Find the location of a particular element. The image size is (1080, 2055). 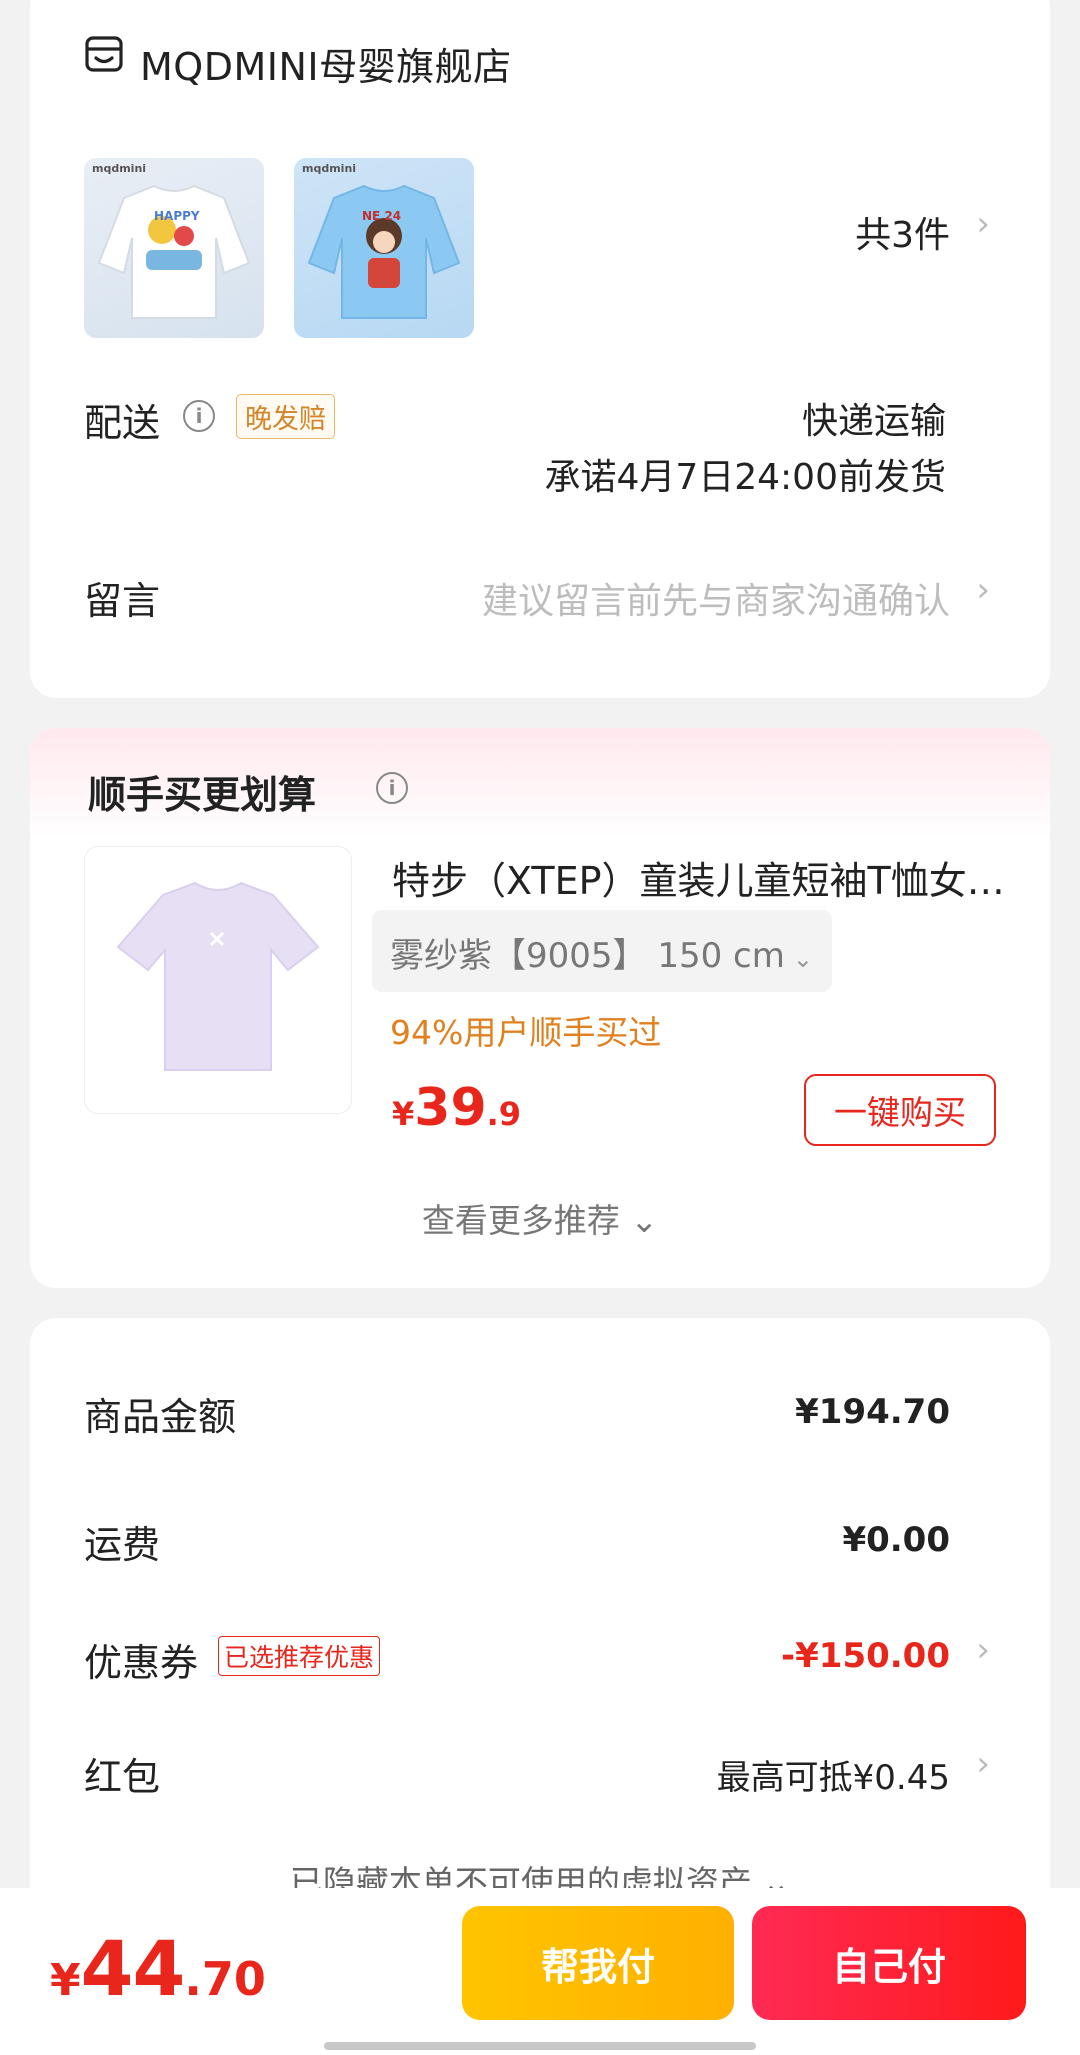

total-price: ¥44.70 is located at coordinates (158, 1968).